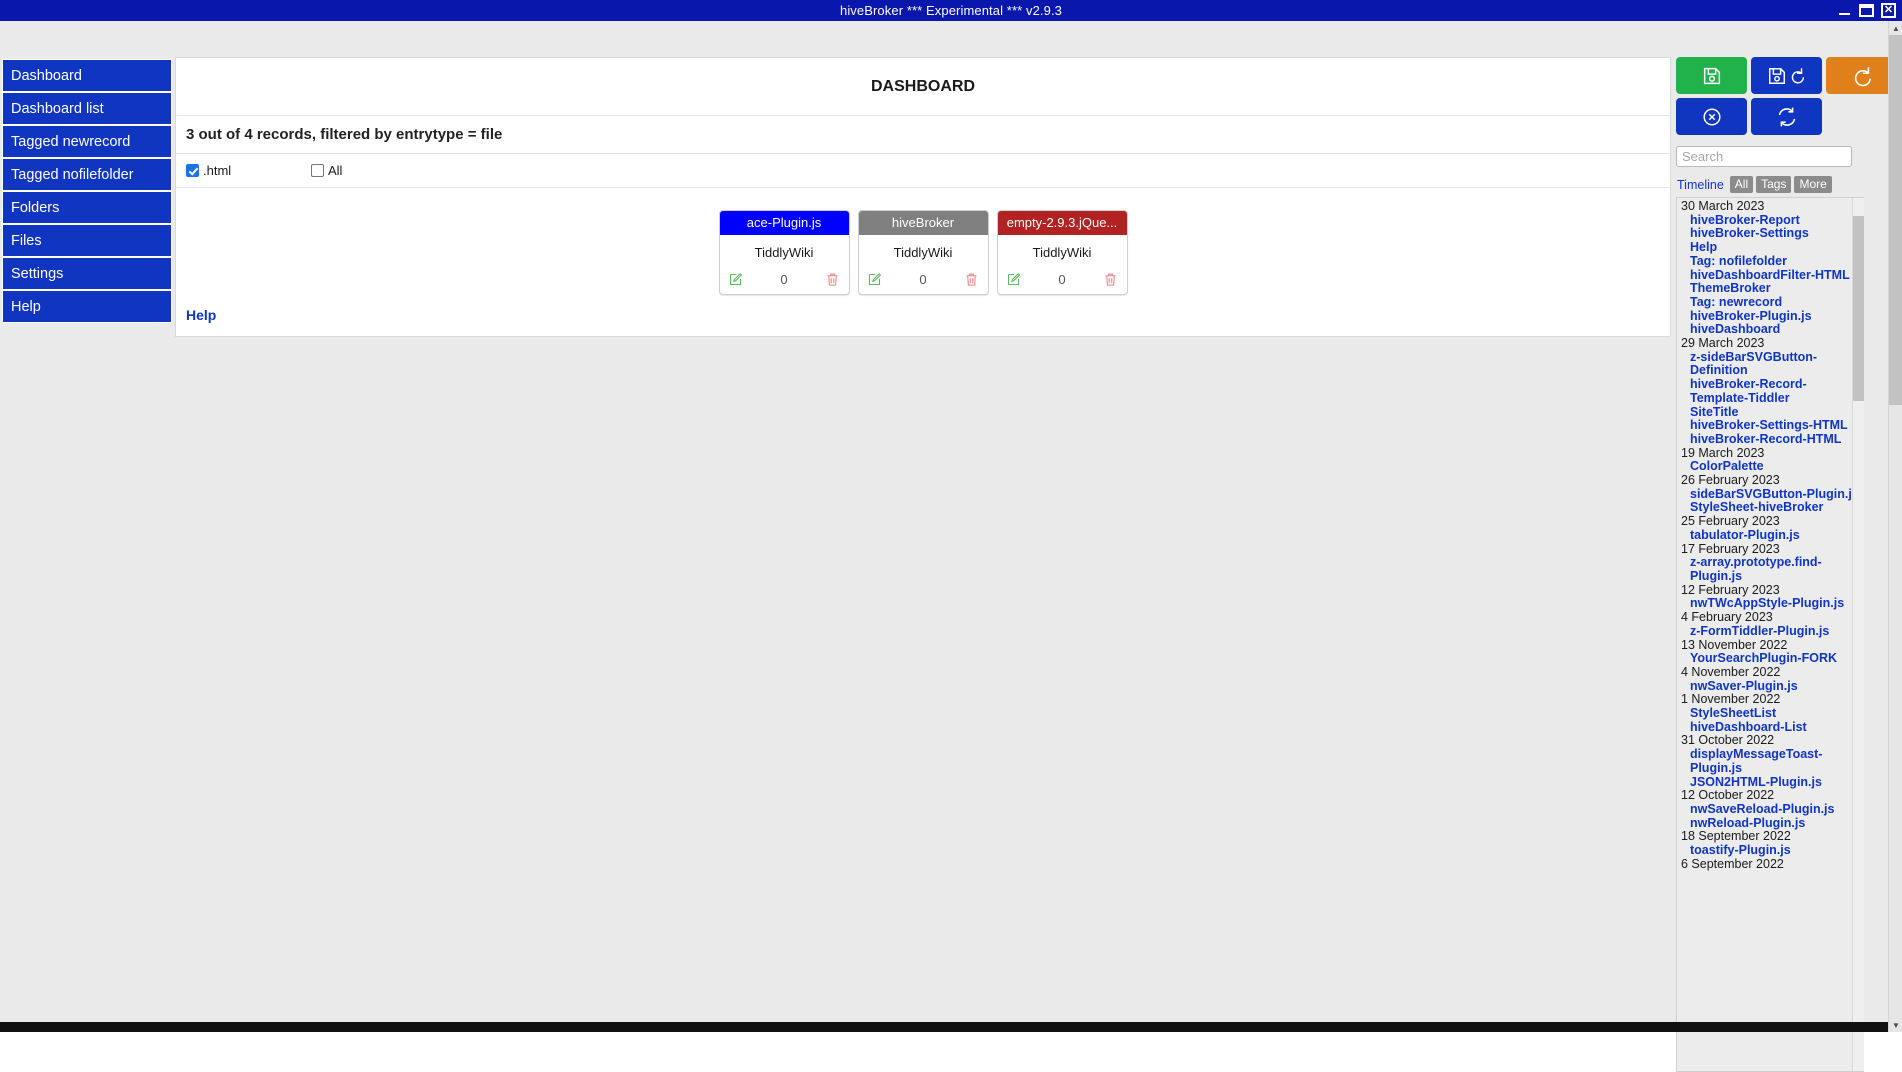  I want to click on filter-label-0: .html, so click(217, 170).